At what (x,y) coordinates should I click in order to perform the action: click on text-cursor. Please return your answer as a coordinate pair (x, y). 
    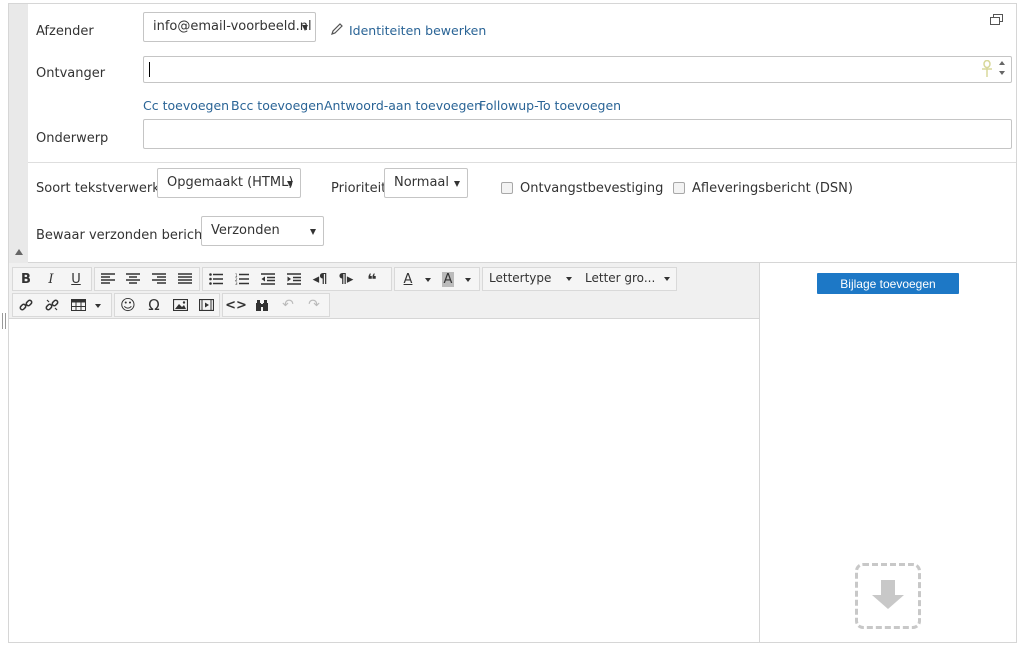
    Looking at the image, I should click on (149, 69).